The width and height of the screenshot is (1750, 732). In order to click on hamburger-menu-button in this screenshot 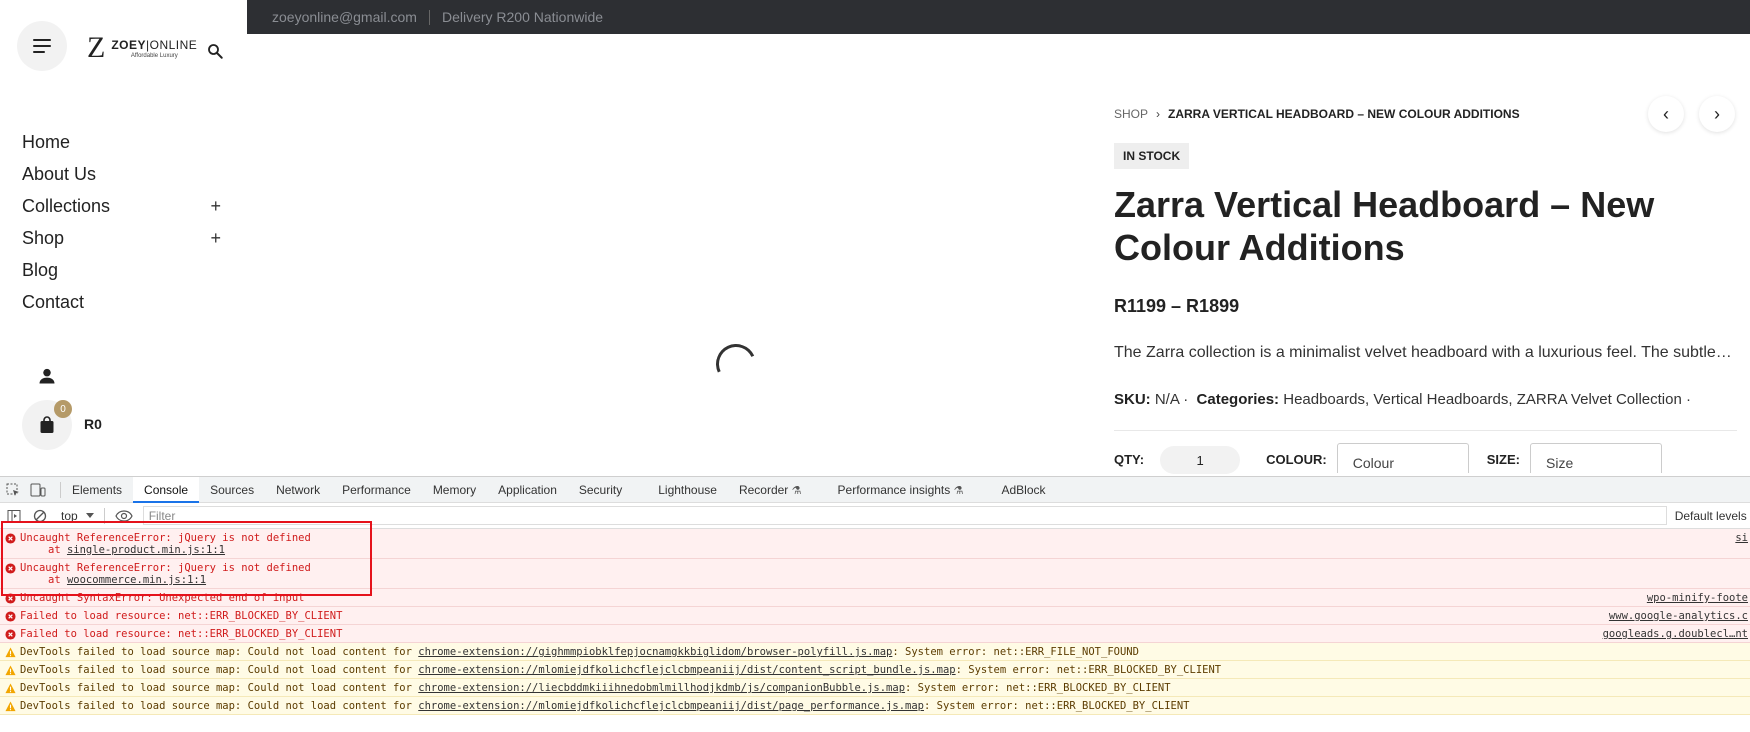, I will do `click(42, 46)`.